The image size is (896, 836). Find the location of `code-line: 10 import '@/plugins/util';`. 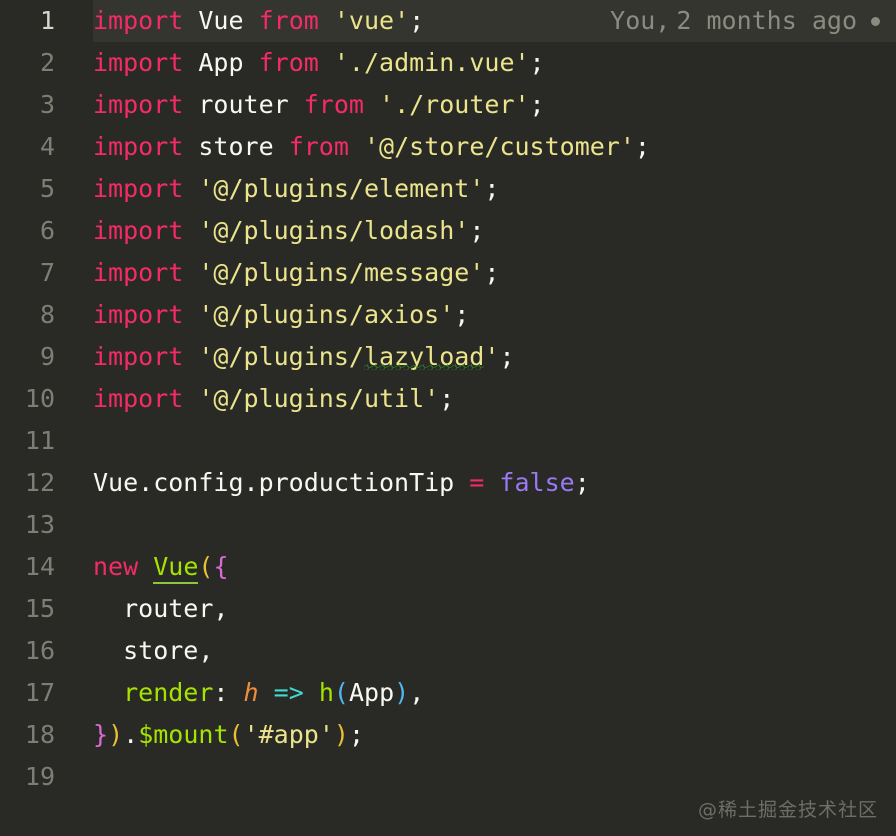

code-line: 10 import '@/plugins/util'; is located at coordinates (448, 399).